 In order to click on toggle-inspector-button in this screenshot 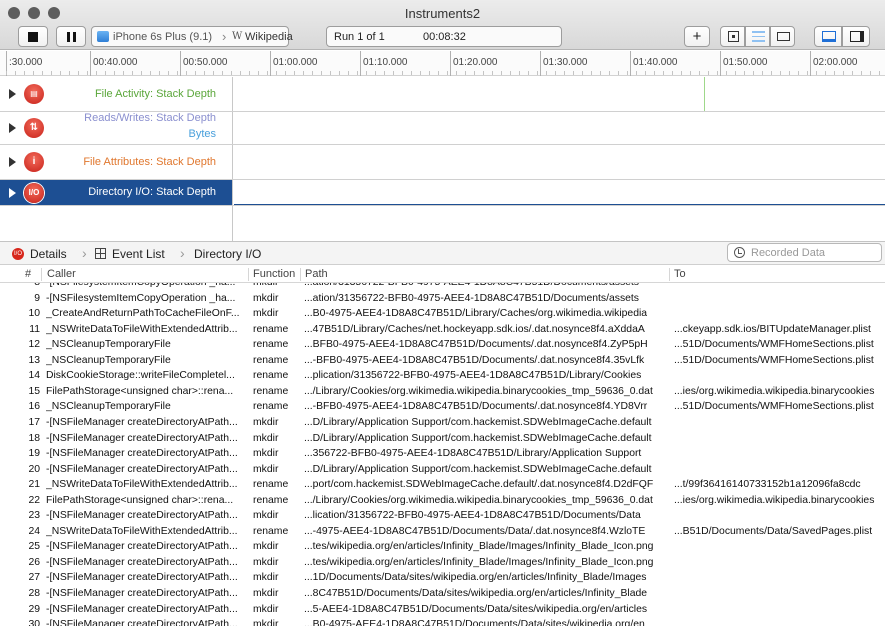, I will do `click(856, 36)`.